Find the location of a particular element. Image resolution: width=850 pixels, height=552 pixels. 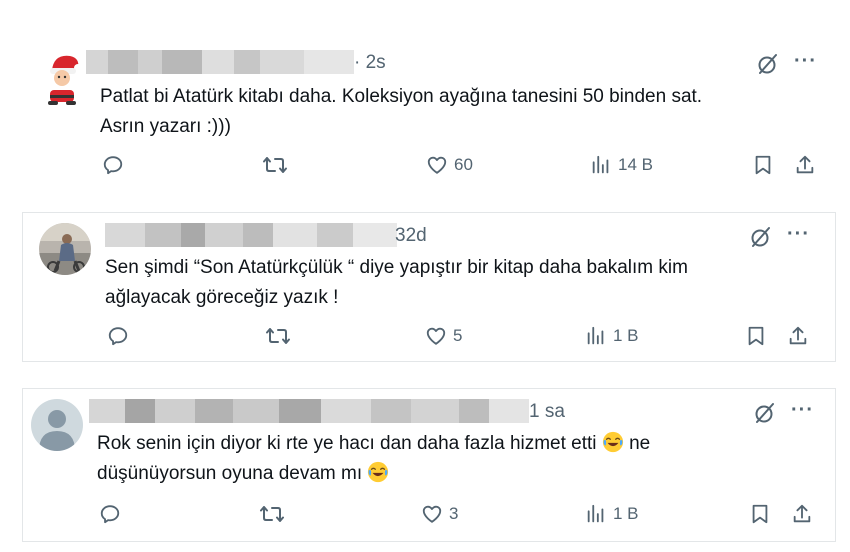

tweet-text-line: düşünüyorsun oyuna devam mı is located at coordinates (243, 473).